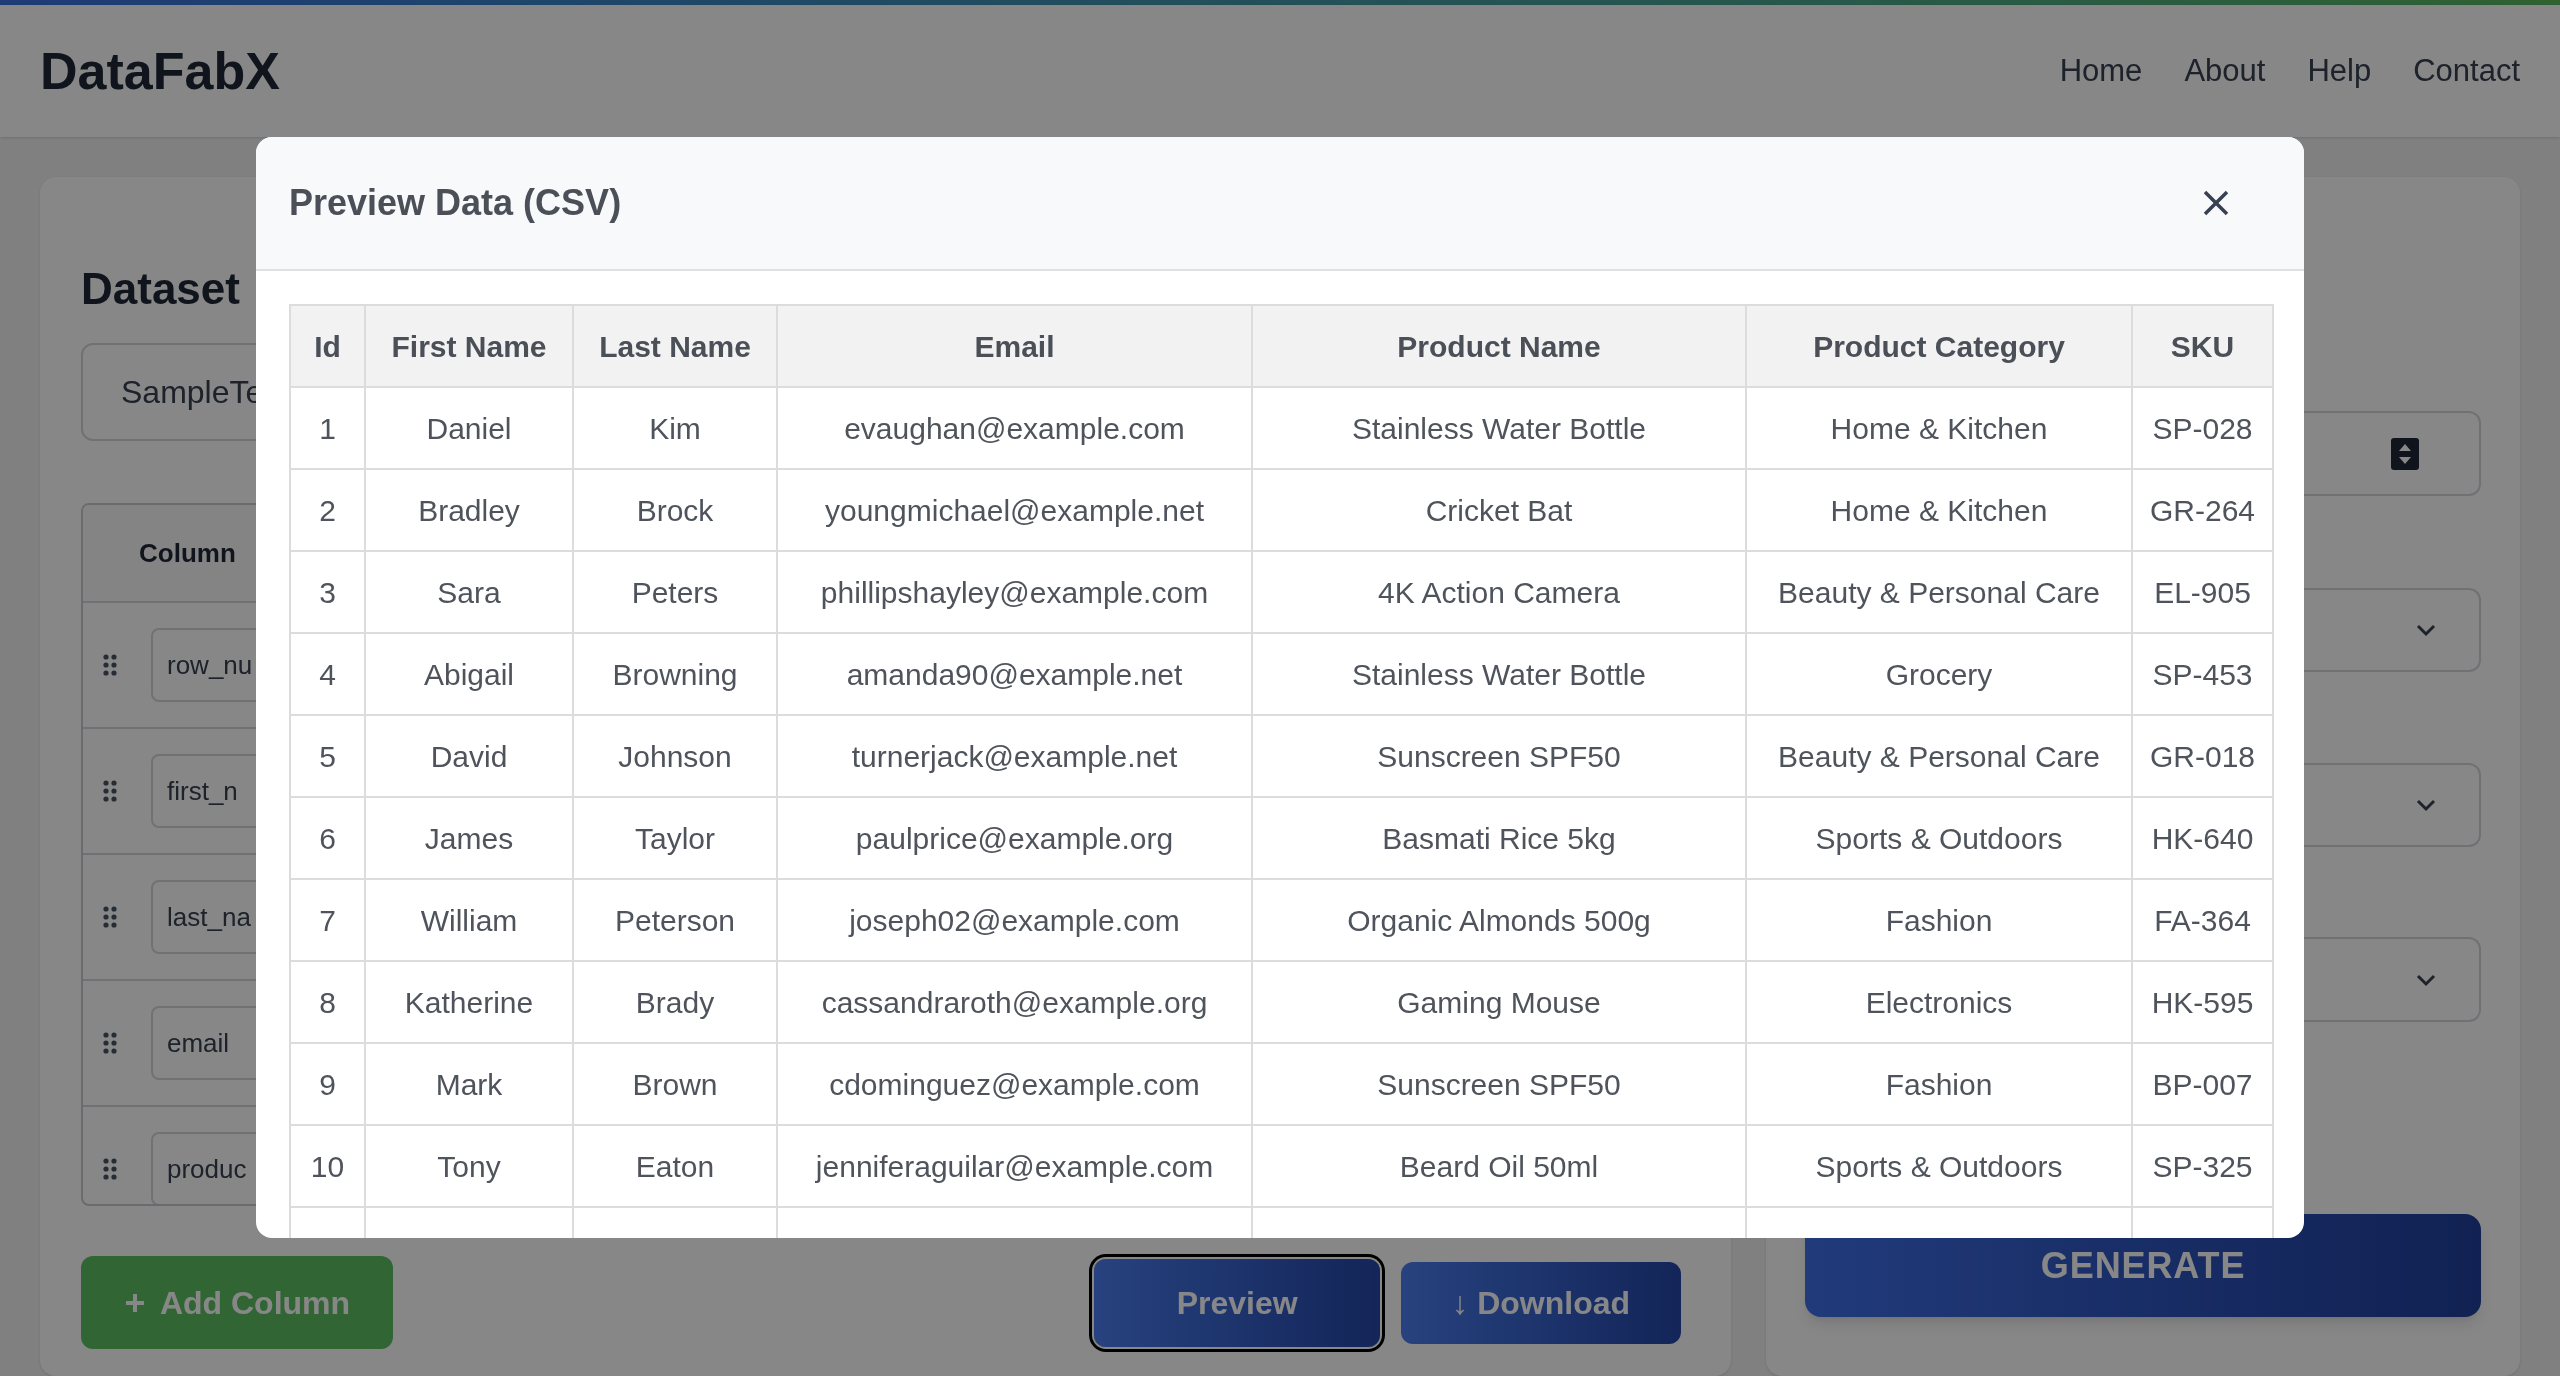 This screenshot has width=2560, height=1376. Describe the element at coordinates (1499, 1166) in the screenshot. I see `table-cell: Beard Oil 50ml` at that location.